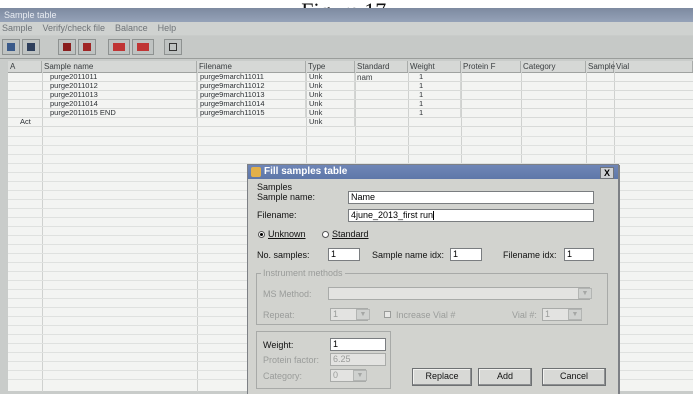  What do you see at coordinates (325, 234) in the screenshot?
I see `standard-radio` at bounding box center [325, 234].